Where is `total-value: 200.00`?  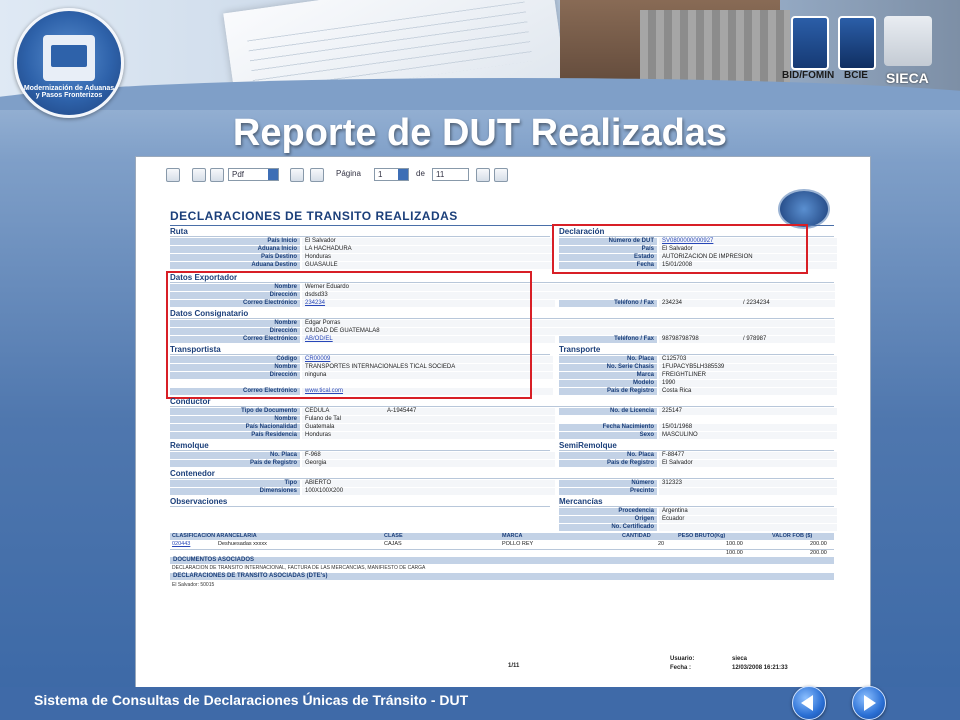 total-value: 200.00 is located at coordinates (818, 553).